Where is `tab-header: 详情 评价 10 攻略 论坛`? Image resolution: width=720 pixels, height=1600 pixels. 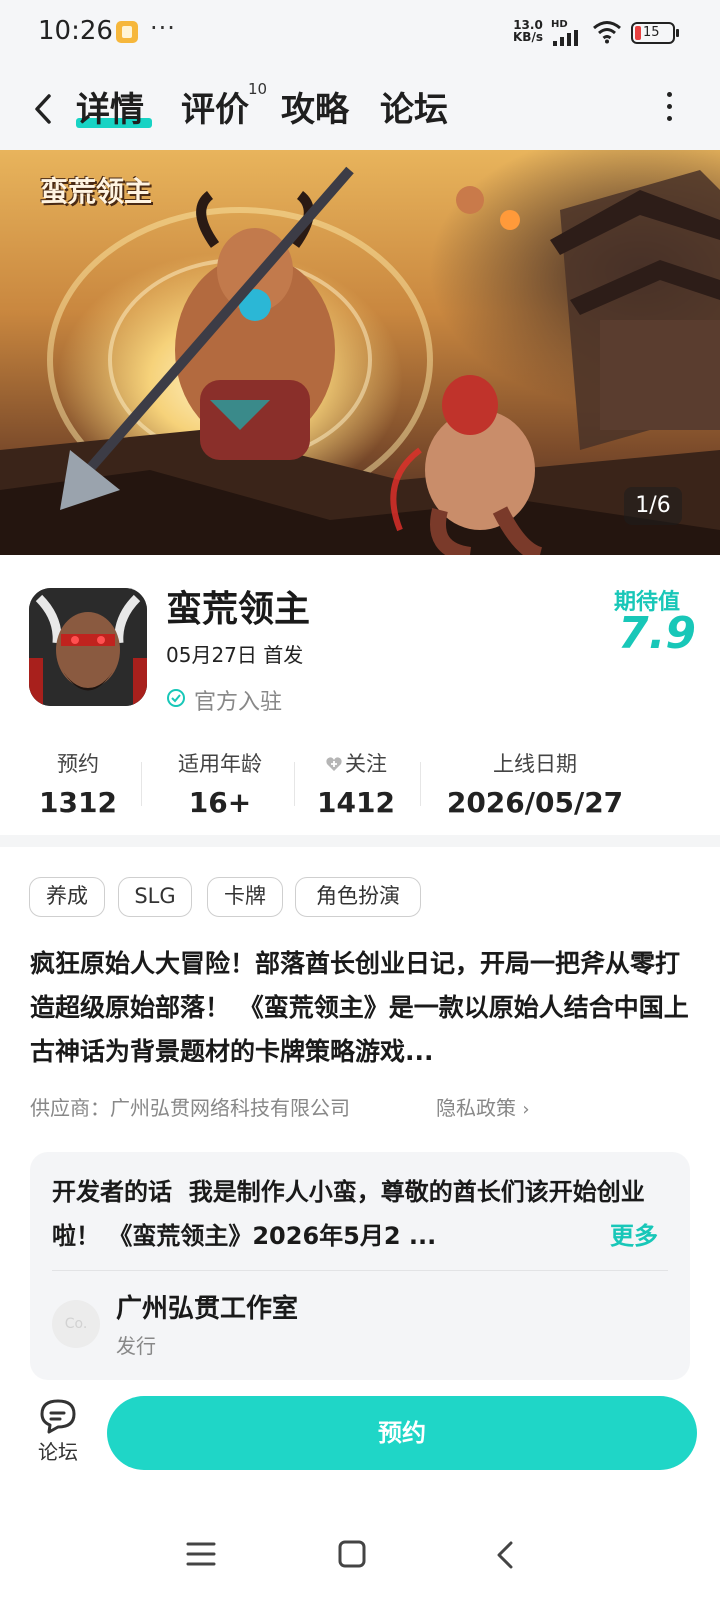
tab-header: 详情 评价 10 攻略 论坛 is located at coordinates (360, 108).